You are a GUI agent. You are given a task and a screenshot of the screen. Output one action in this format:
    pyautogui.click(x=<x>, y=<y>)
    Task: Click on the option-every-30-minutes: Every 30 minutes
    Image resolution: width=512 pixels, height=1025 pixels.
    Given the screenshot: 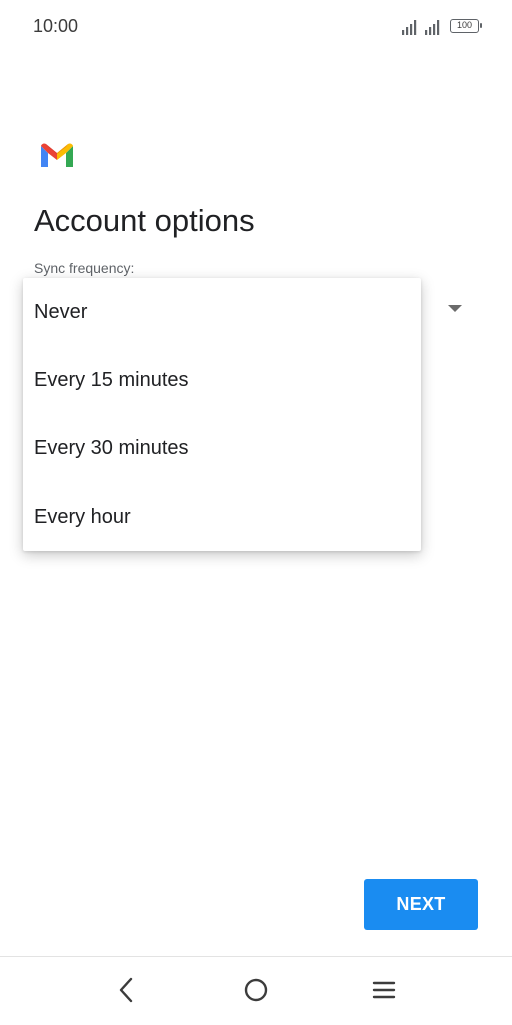 What is the action you would take?
    pyautogui.click(x=222, y=448)
    